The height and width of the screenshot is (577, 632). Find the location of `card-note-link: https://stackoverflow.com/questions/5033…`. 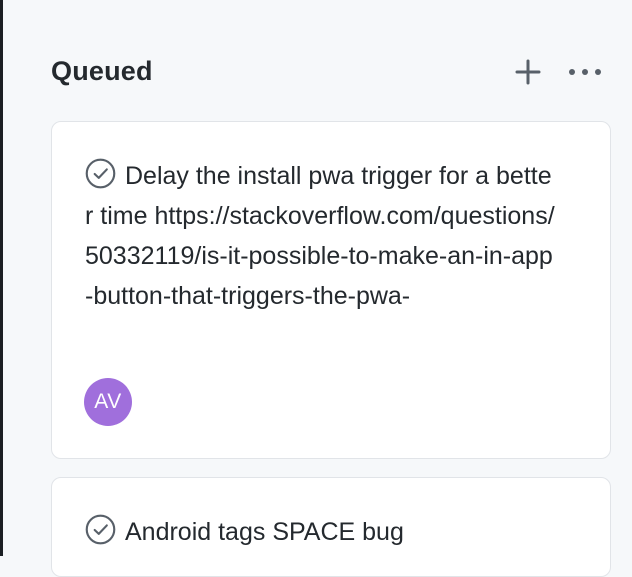

card-note-link: https://stackoverflow.com/questions/5033… is located at coordinates (320, 256).